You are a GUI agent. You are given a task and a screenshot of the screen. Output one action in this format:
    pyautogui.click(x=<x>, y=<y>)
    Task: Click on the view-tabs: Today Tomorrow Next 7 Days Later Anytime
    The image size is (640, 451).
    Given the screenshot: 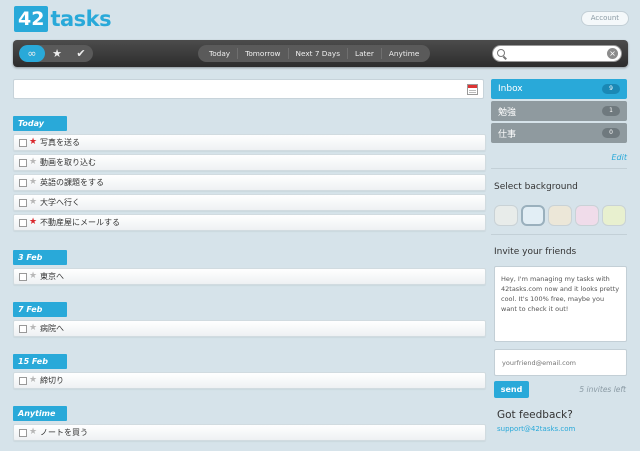 What is the action you would take?
    pyautogui.click(x=314, y=53)
    